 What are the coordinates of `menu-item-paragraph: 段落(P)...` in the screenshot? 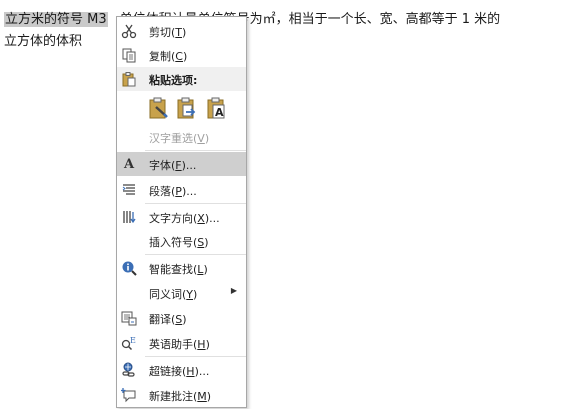 It's located at (181, 190).